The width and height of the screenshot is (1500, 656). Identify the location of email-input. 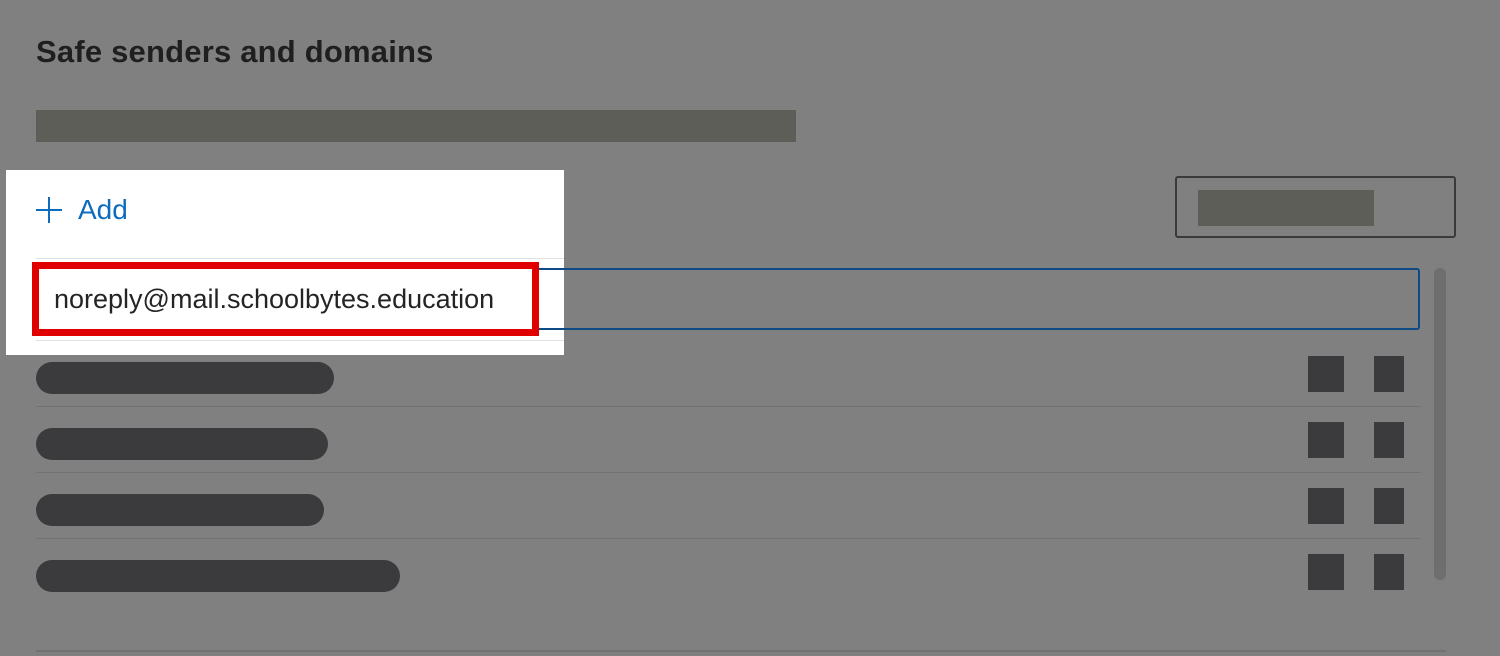
(285, 299).